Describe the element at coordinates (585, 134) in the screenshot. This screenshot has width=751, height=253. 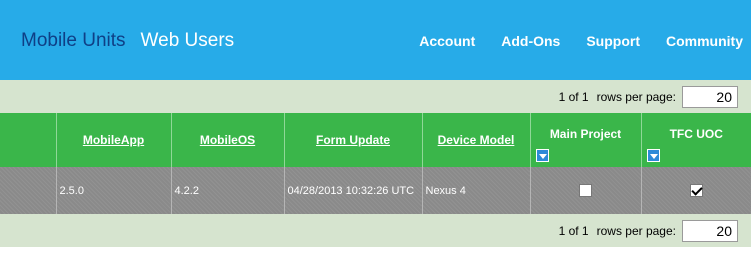
I see `column-label: Main Project` at that location.